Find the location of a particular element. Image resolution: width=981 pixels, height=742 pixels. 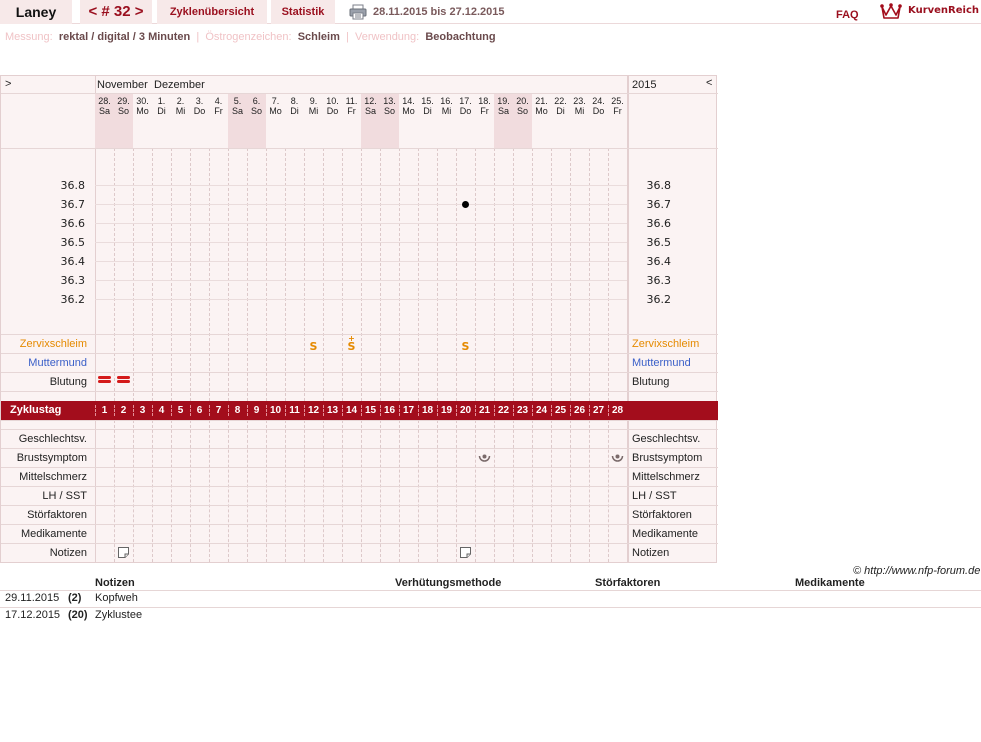

brand-name: KurvenReich is located at coordinates (943, 11).